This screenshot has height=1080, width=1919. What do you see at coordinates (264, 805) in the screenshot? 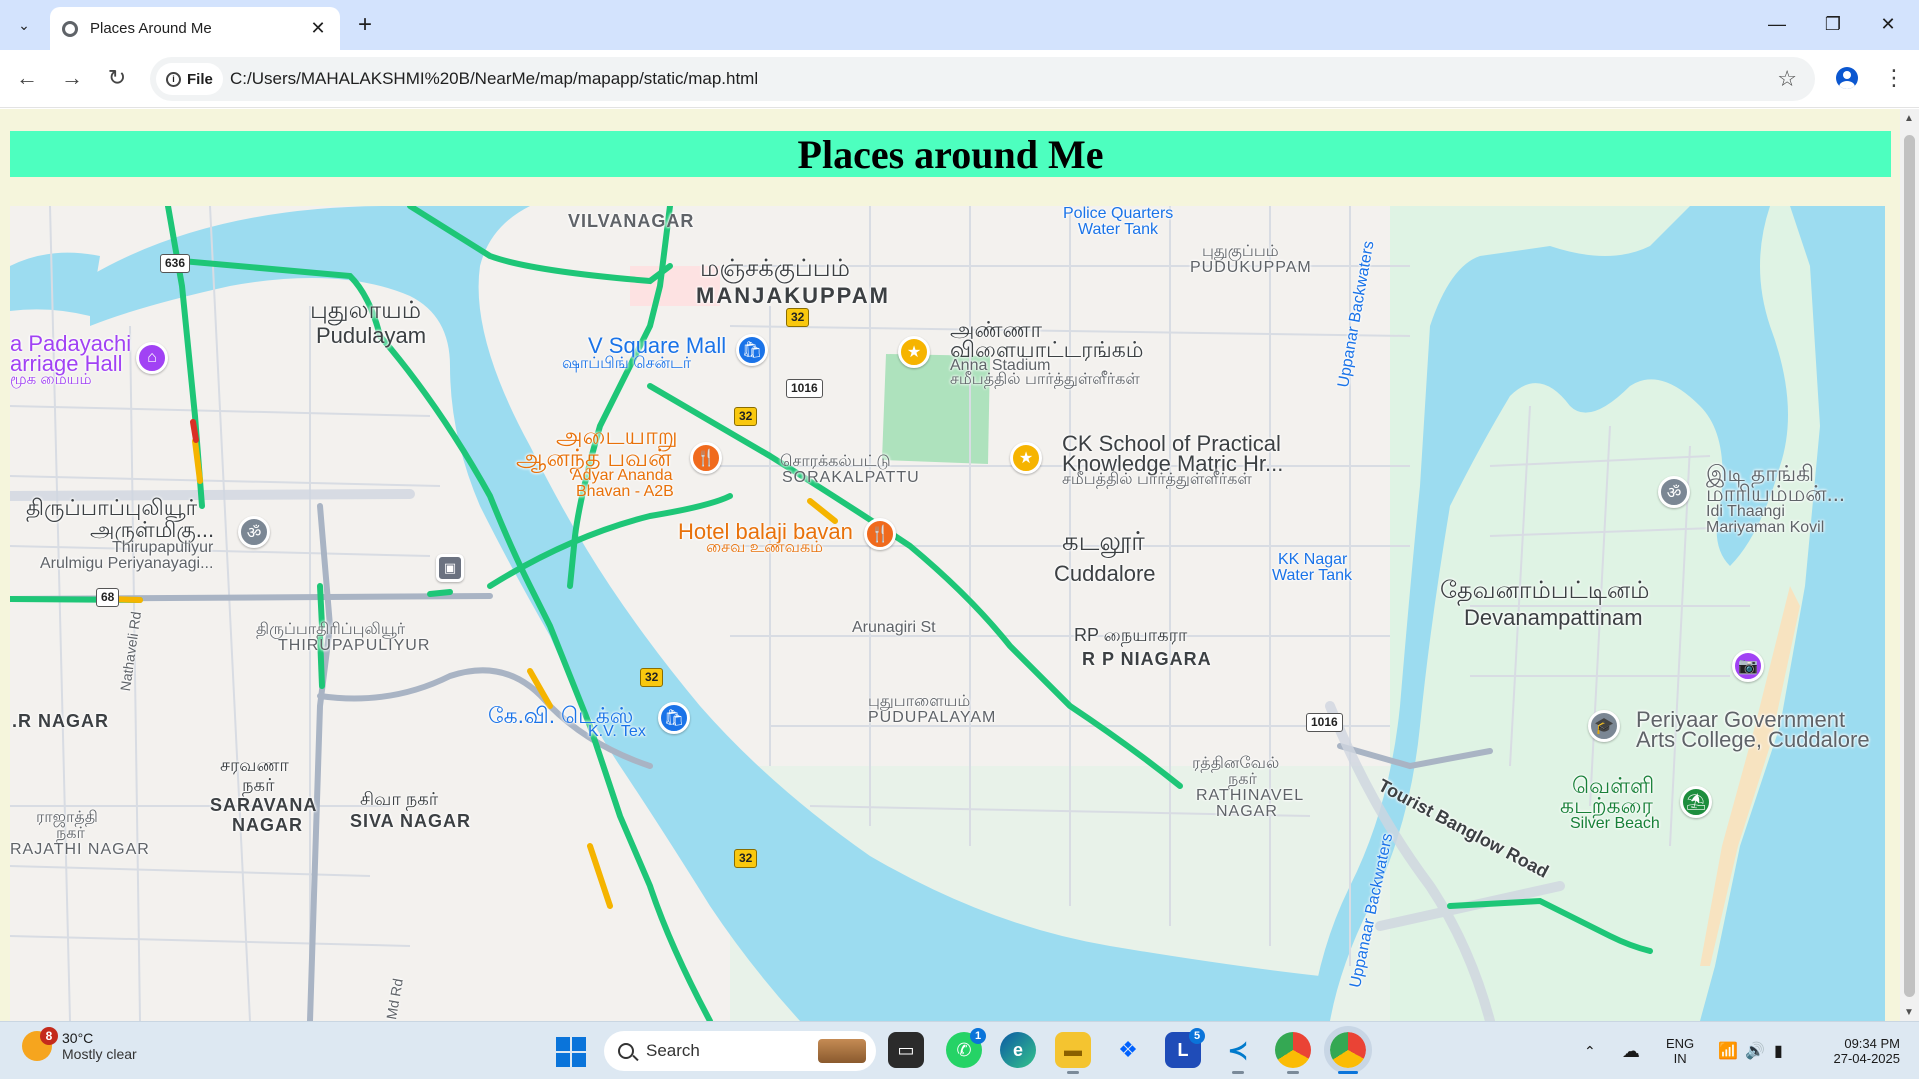
I see `map-label-saravana-1: SARAVANA` at bounding box center [264, 805].